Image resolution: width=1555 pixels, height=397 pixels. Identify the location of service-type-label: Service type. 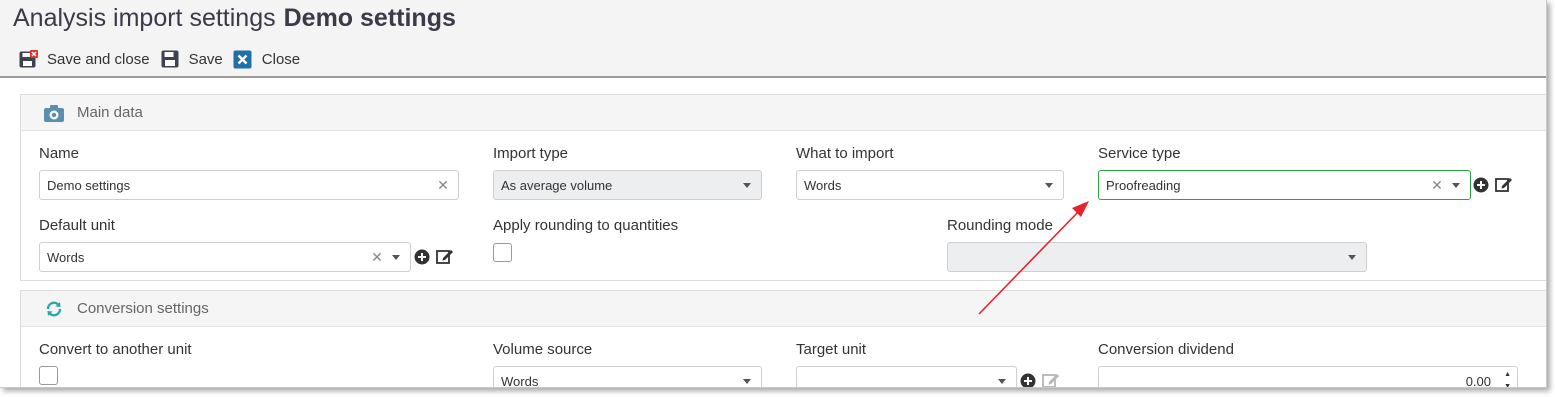
(1139, 153).